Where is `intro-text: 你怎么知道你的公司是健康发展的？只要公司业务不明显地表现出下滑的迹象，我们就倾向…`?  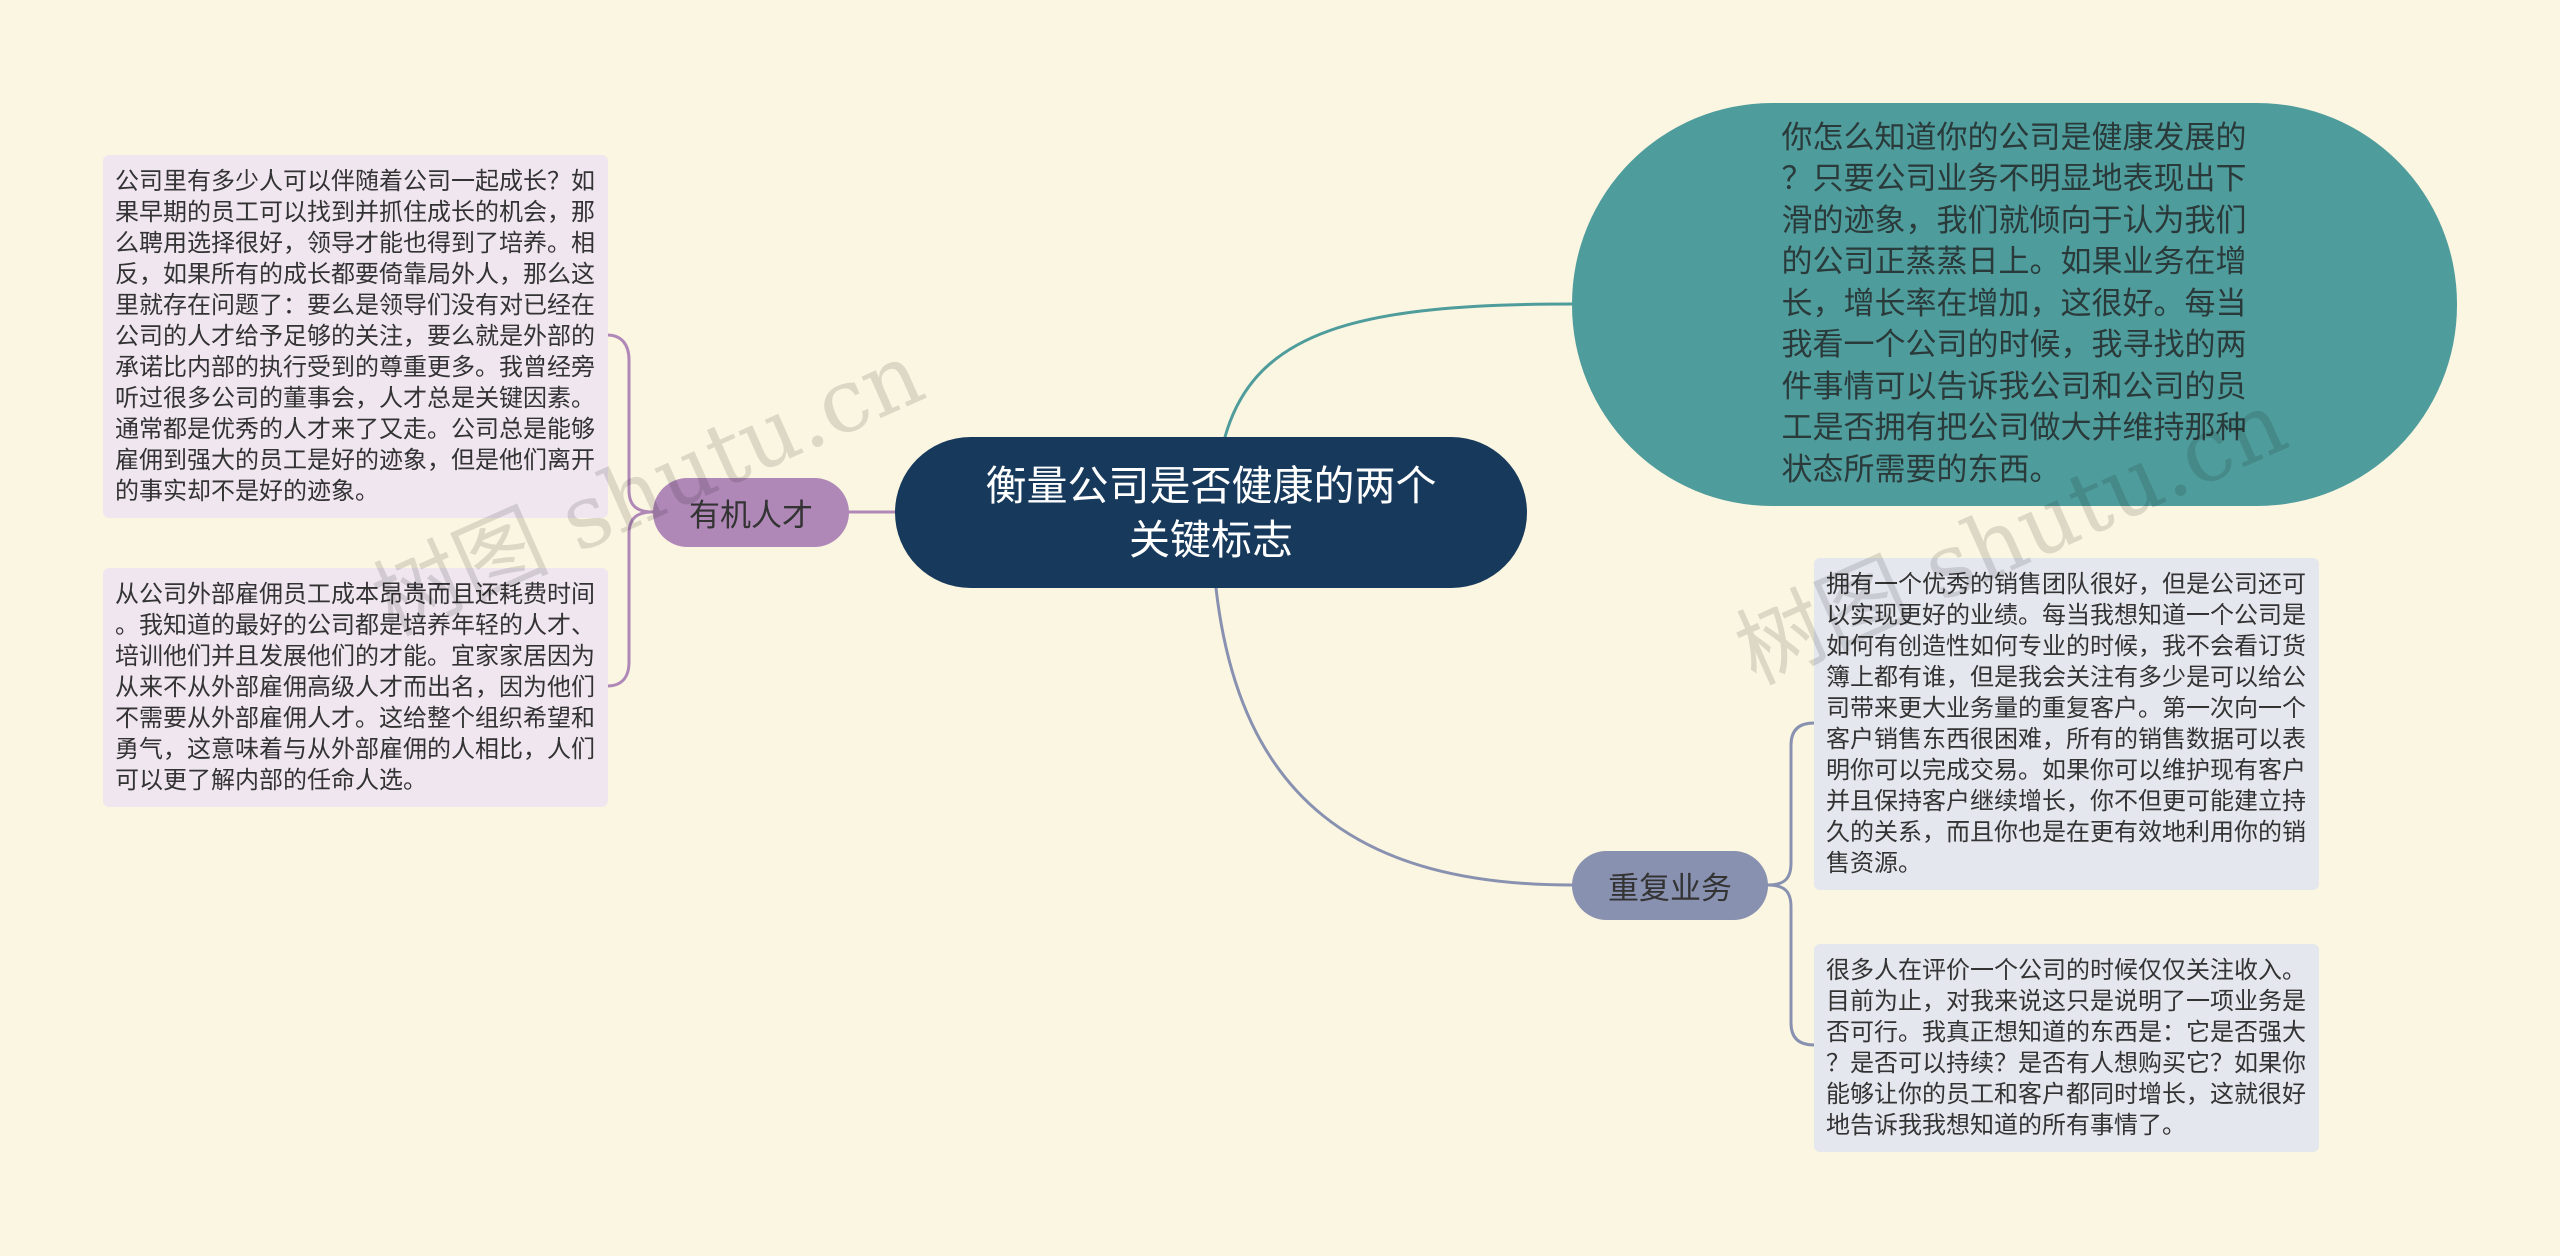 intro-text: 你怎么知道你的公司是健康发展的？只要公司业务不明显地表现出下滑的迹象，我们就倾向… is located at coordinates (2014, 303).